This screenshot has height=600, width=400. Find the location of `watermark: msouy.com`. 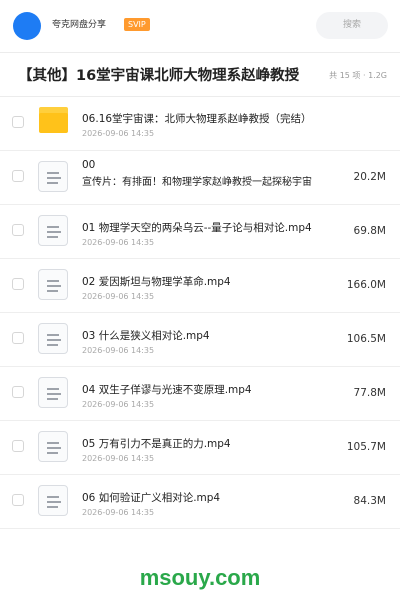

watermark: msouy.com is located at coordinates (200, 577).